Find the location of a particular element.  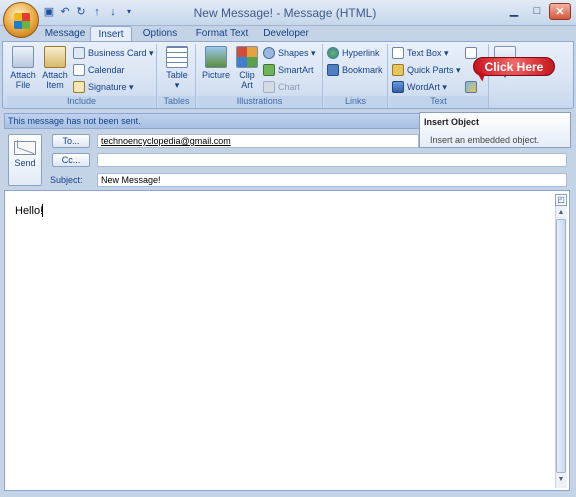

scroll-down-icon: ▼ is located at coordinates (561, 480).